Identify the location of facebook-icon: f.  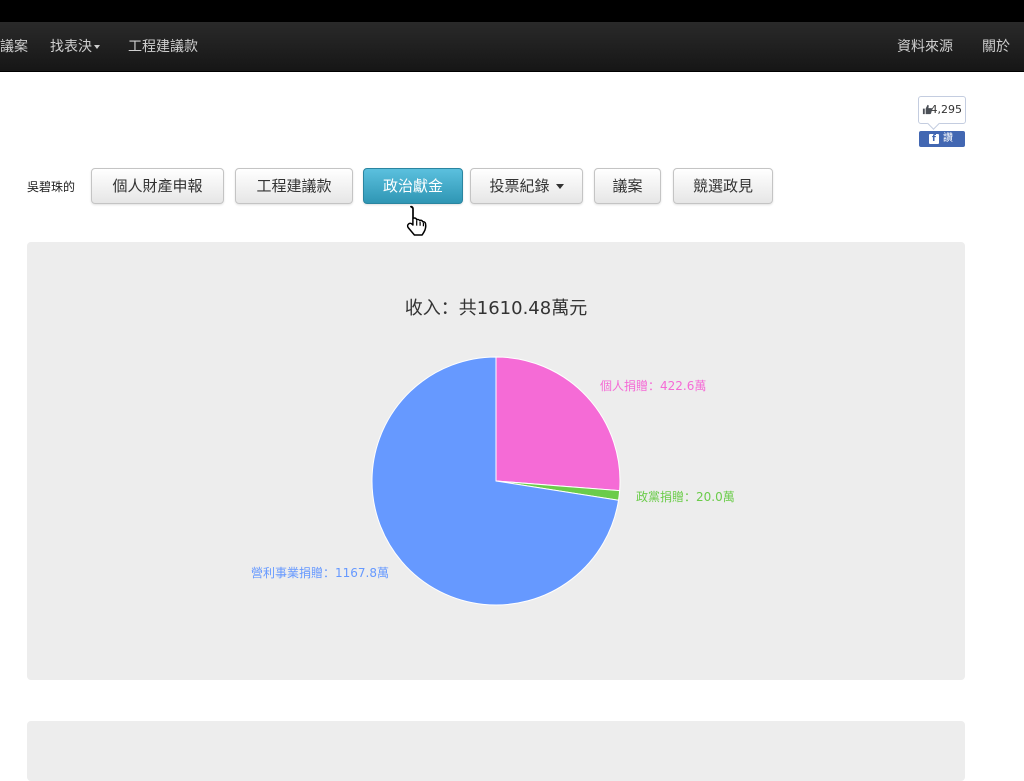
(934, 139).